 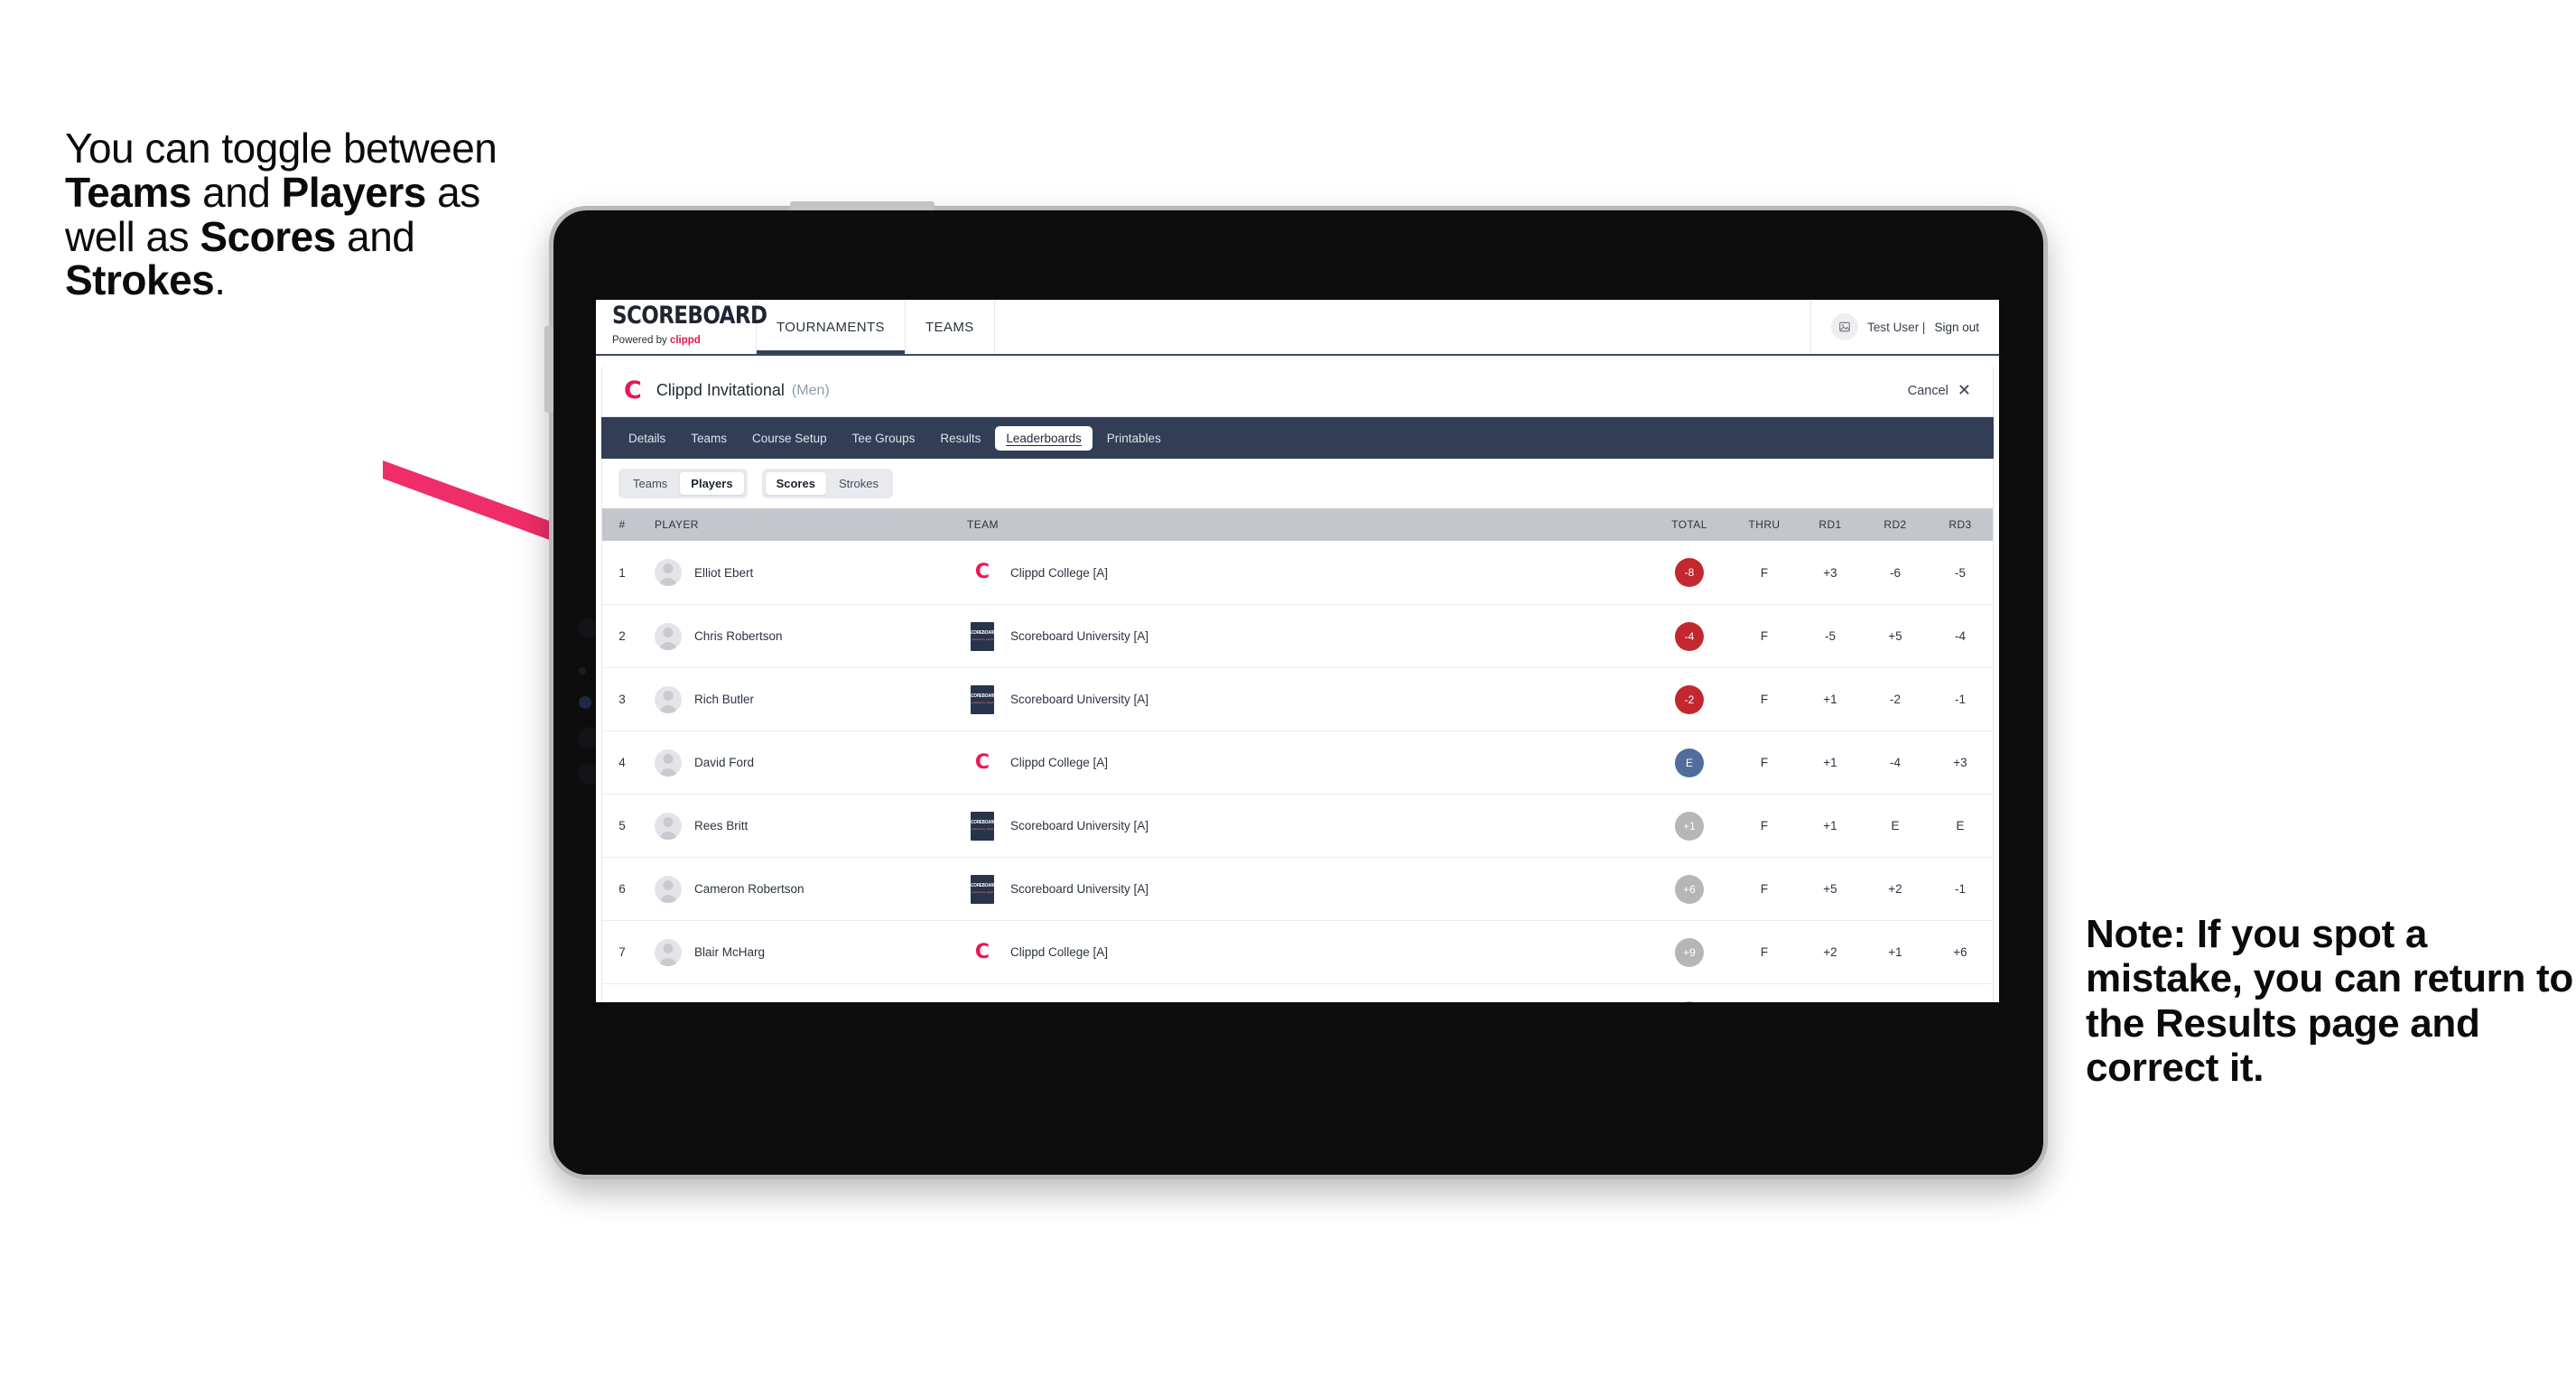 What do you see at coordinates (1895, 636) in the screenshot?
I see `cell-rd2: +5` at bounding box center [1895, 636].